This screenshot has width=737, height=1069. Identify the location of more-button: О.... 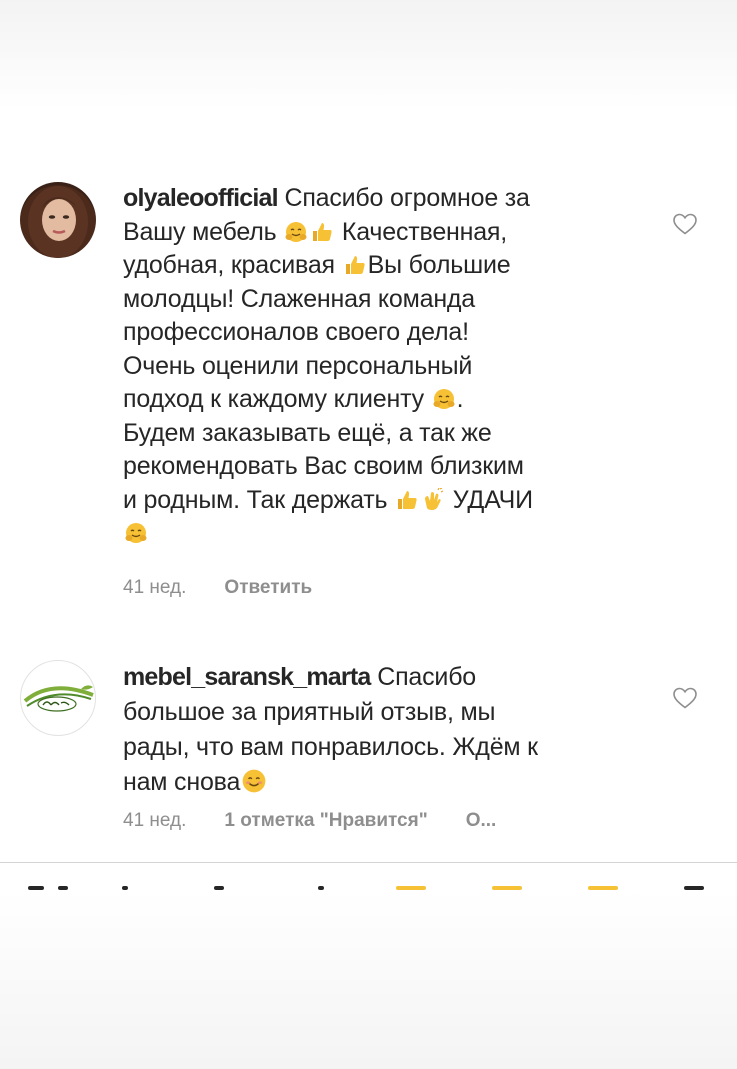
(481, 821).